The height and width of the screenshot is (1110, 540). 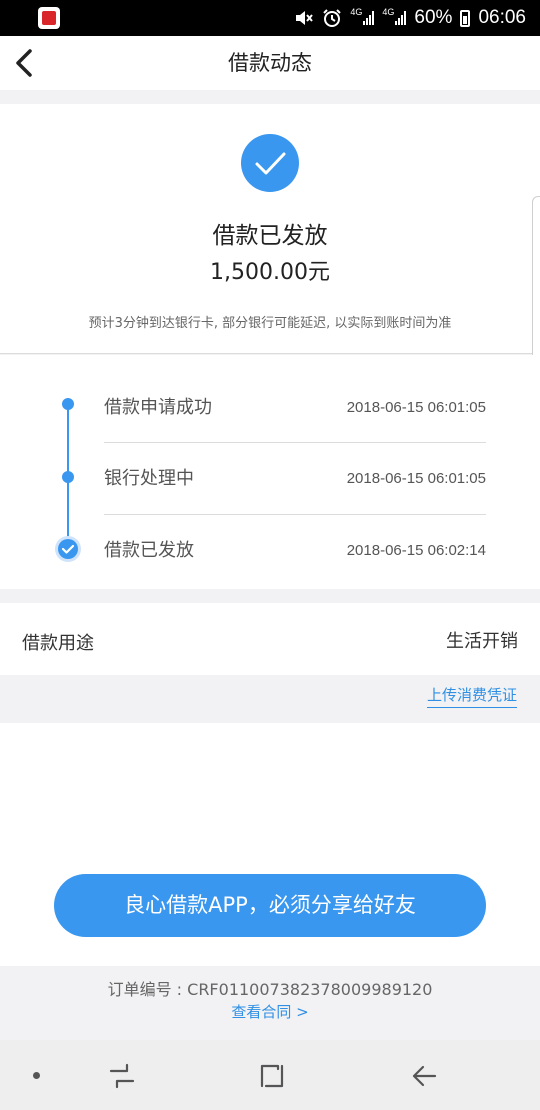 I want to click on timeline-step-label: 借款申请成功, so click(x=158, y=407).